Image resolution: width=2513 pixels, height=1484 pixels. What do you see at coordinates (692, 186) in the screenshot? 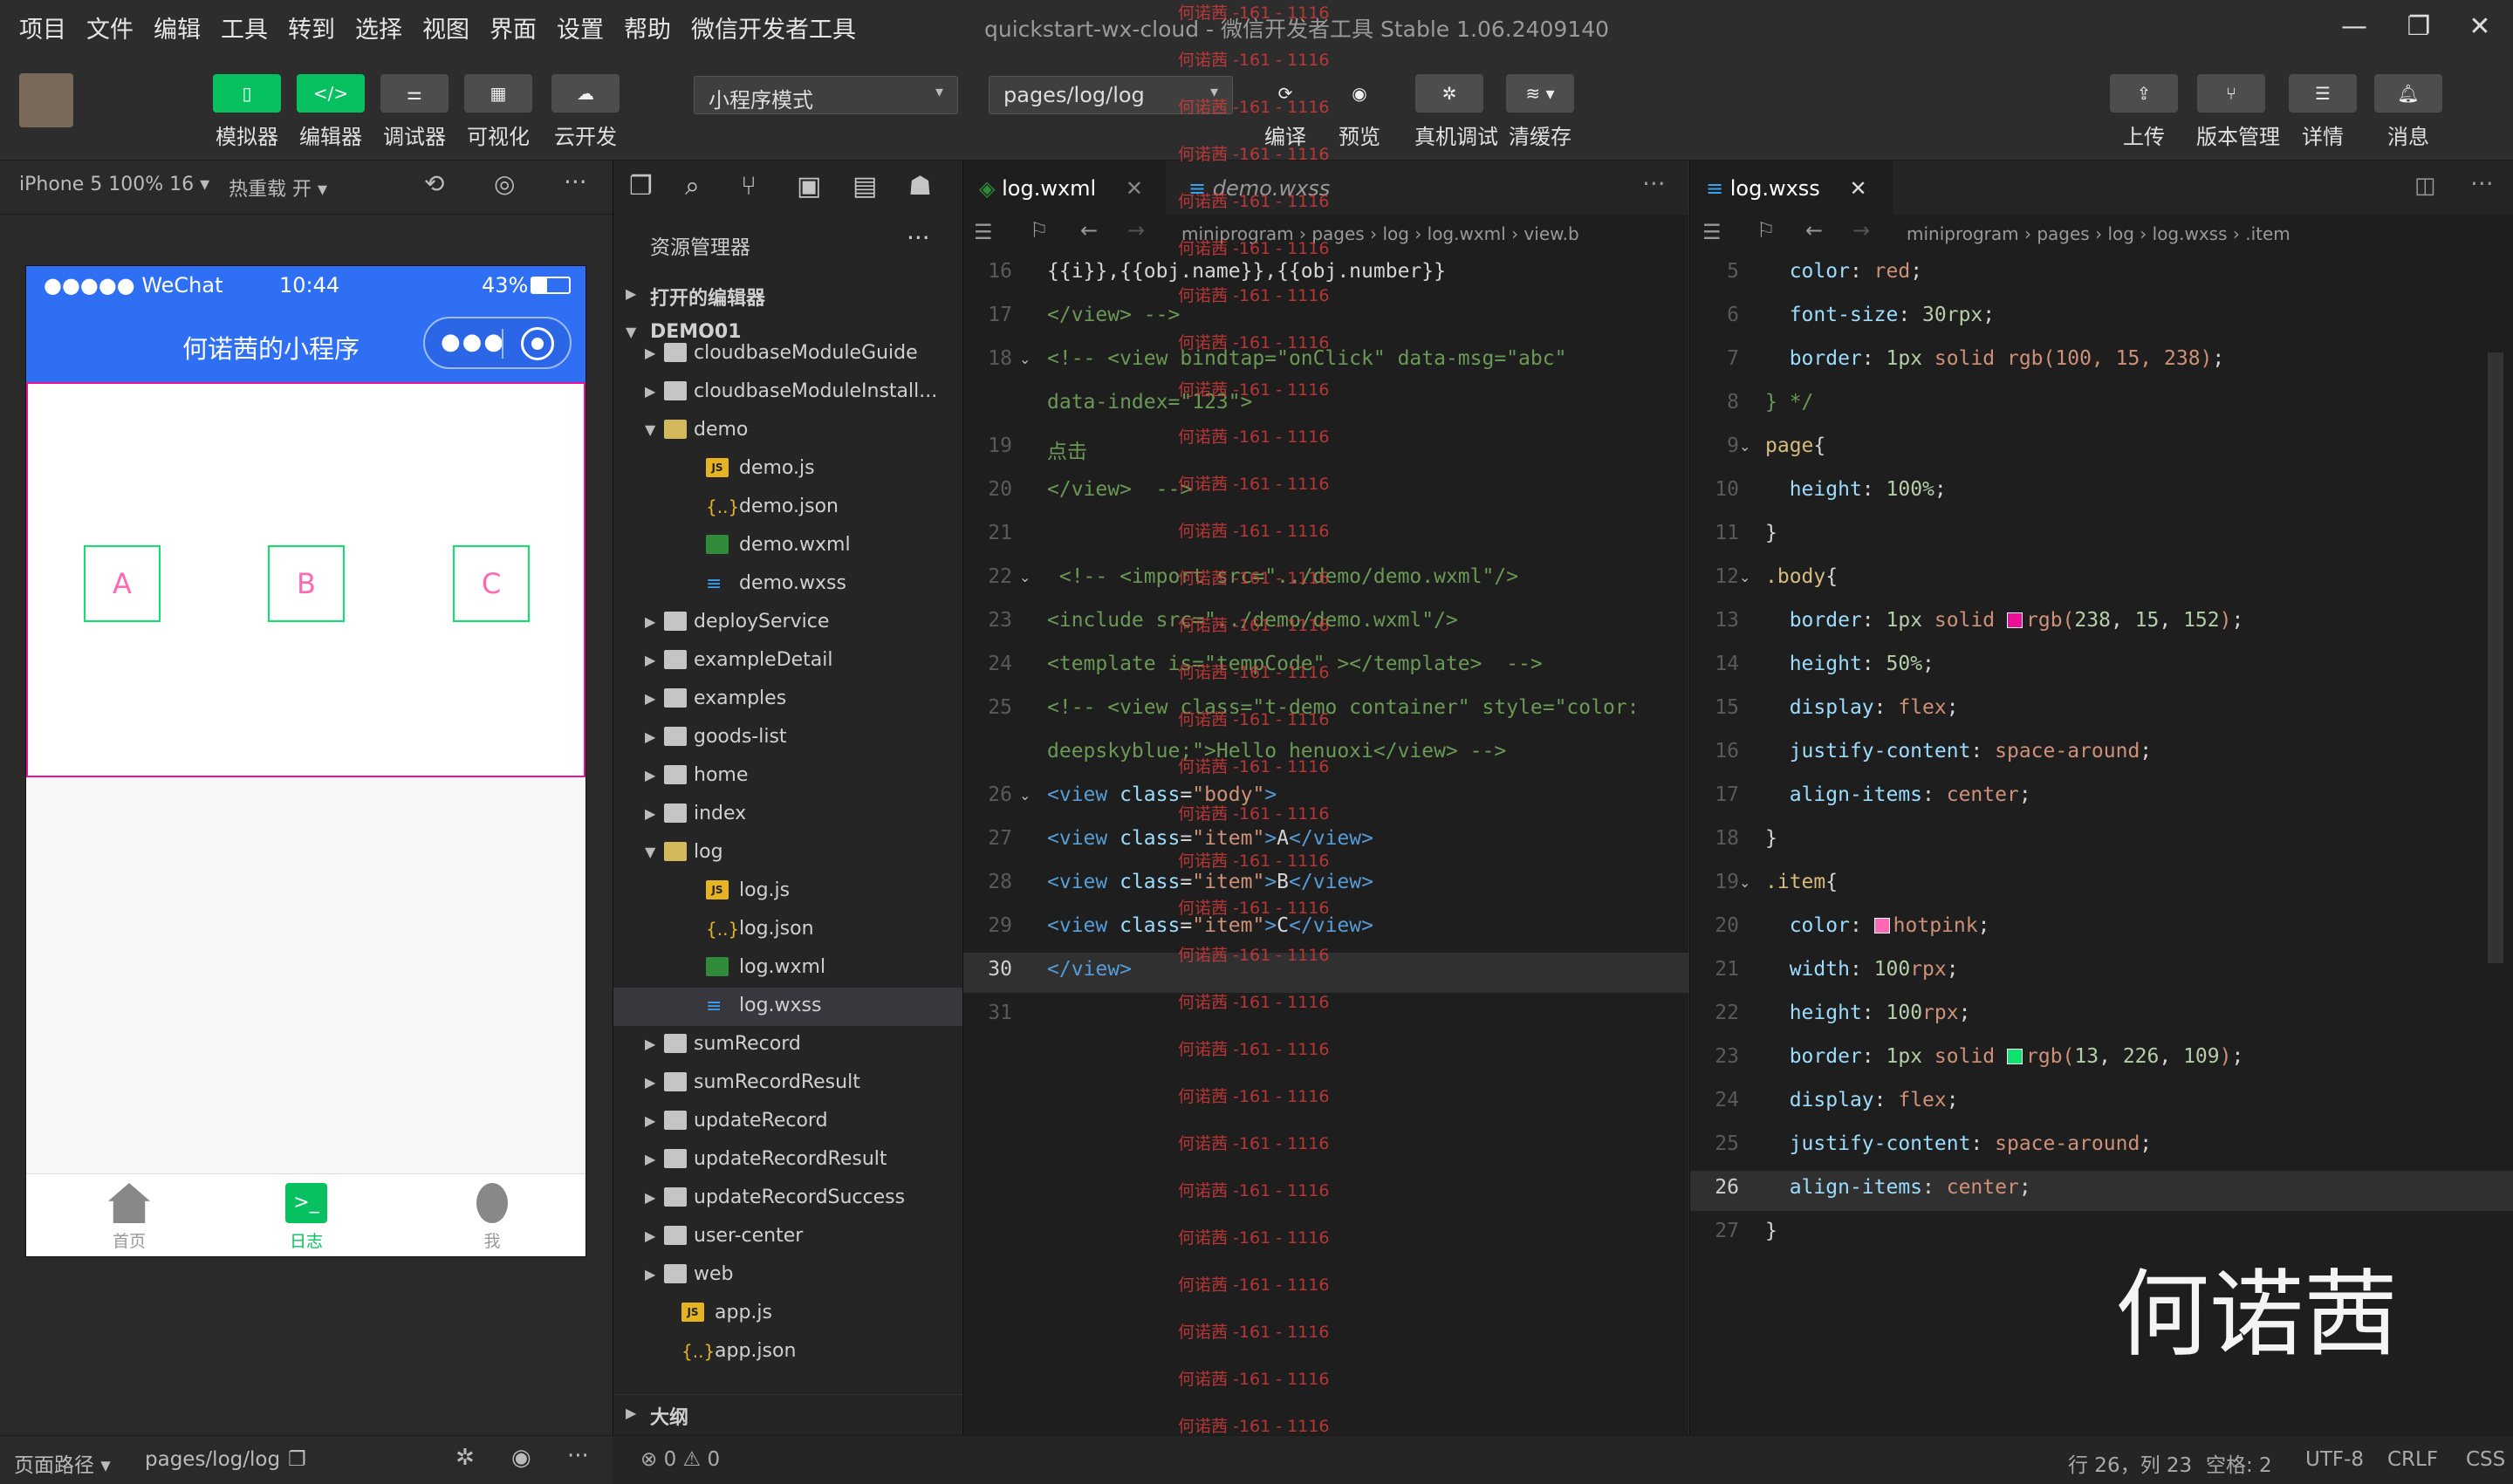
I see `search-icon: ⌕` at bounding box center [692, 186].